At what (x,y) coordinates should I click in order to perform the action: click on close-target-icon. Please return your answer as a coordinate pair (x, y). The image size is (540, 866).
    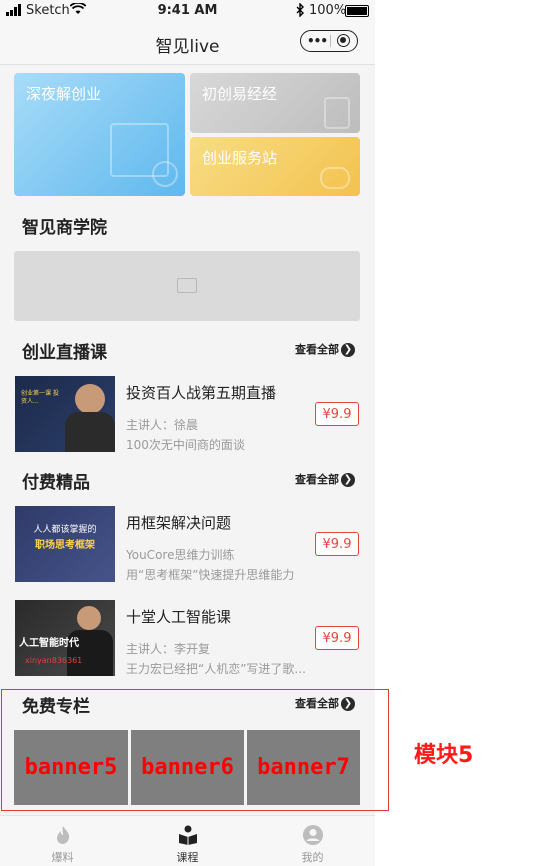
    Looking at the image, I should click on (343, 40).